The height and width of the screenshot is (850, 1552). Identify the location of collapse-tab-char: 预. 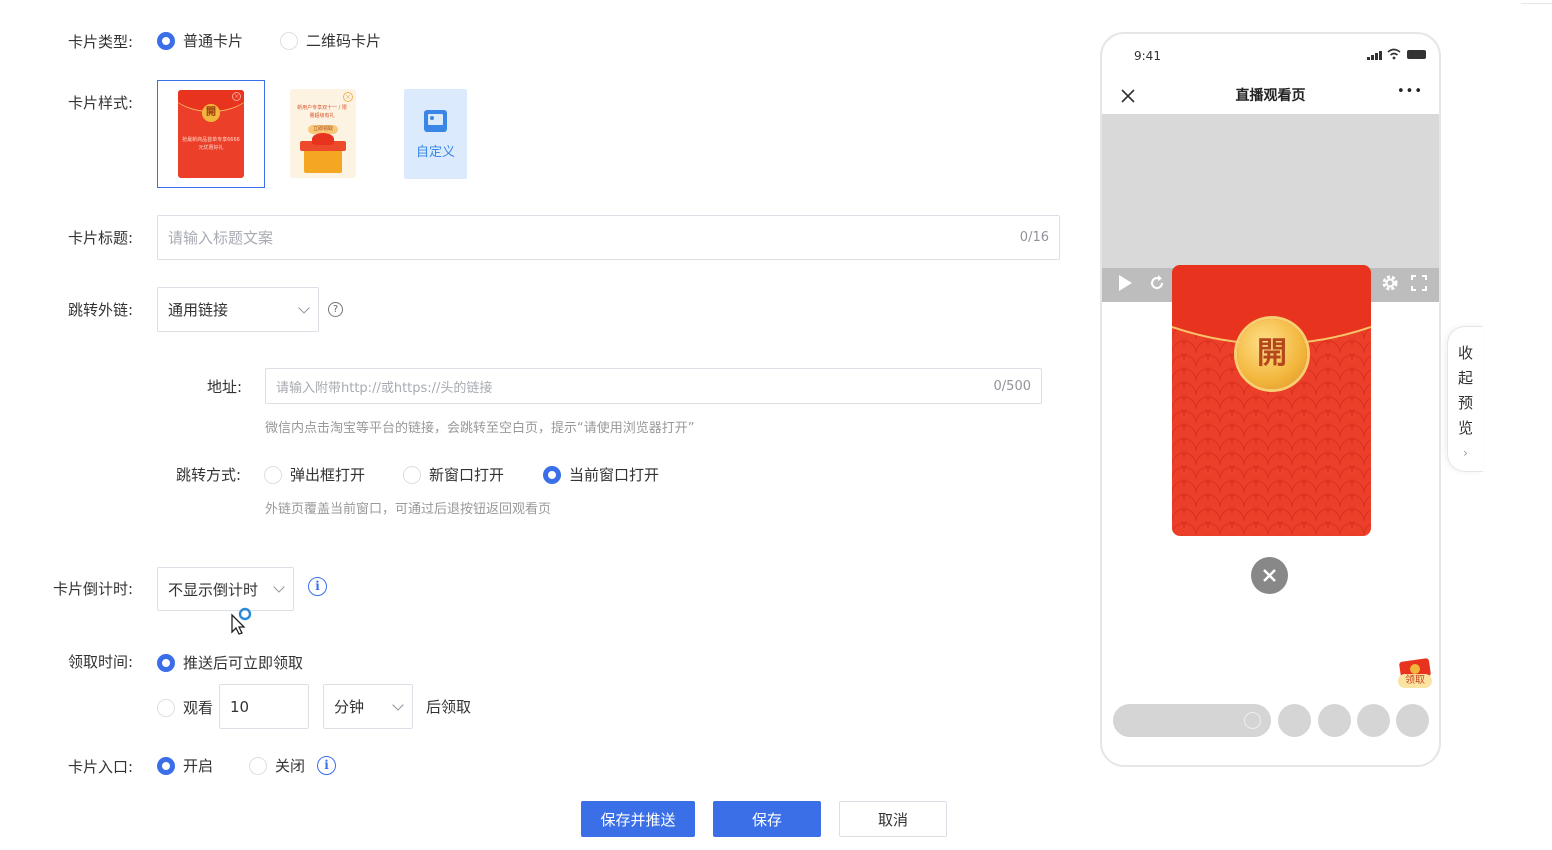
(1465, 403).